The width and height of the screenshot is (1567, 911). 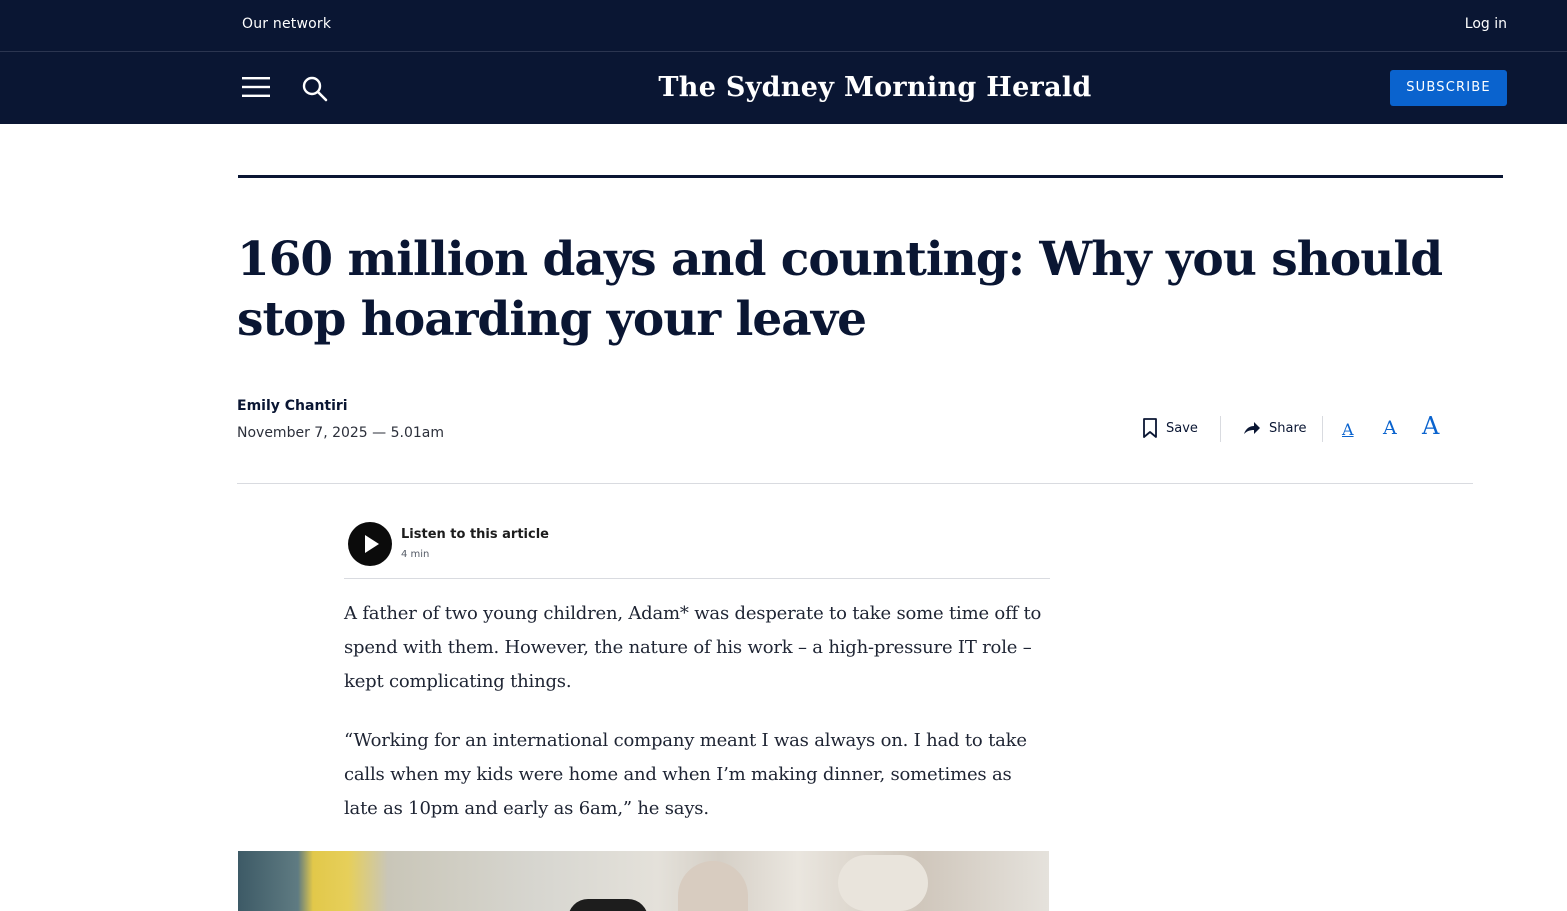 I want to click on author-name: Emily Chantiri, so click(x=292, y=406).